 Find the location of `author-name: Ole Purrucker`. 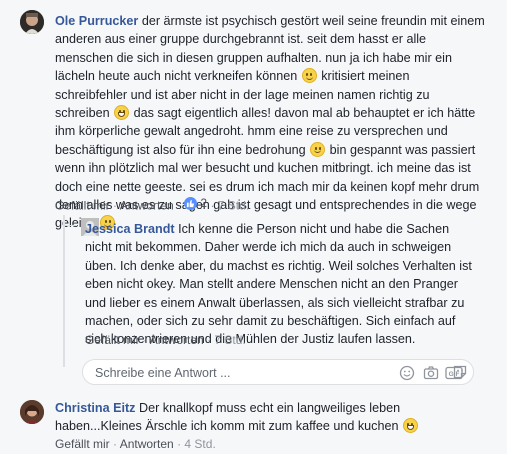

author-name: Ole Purrucker is located at coordinates (96, 21).